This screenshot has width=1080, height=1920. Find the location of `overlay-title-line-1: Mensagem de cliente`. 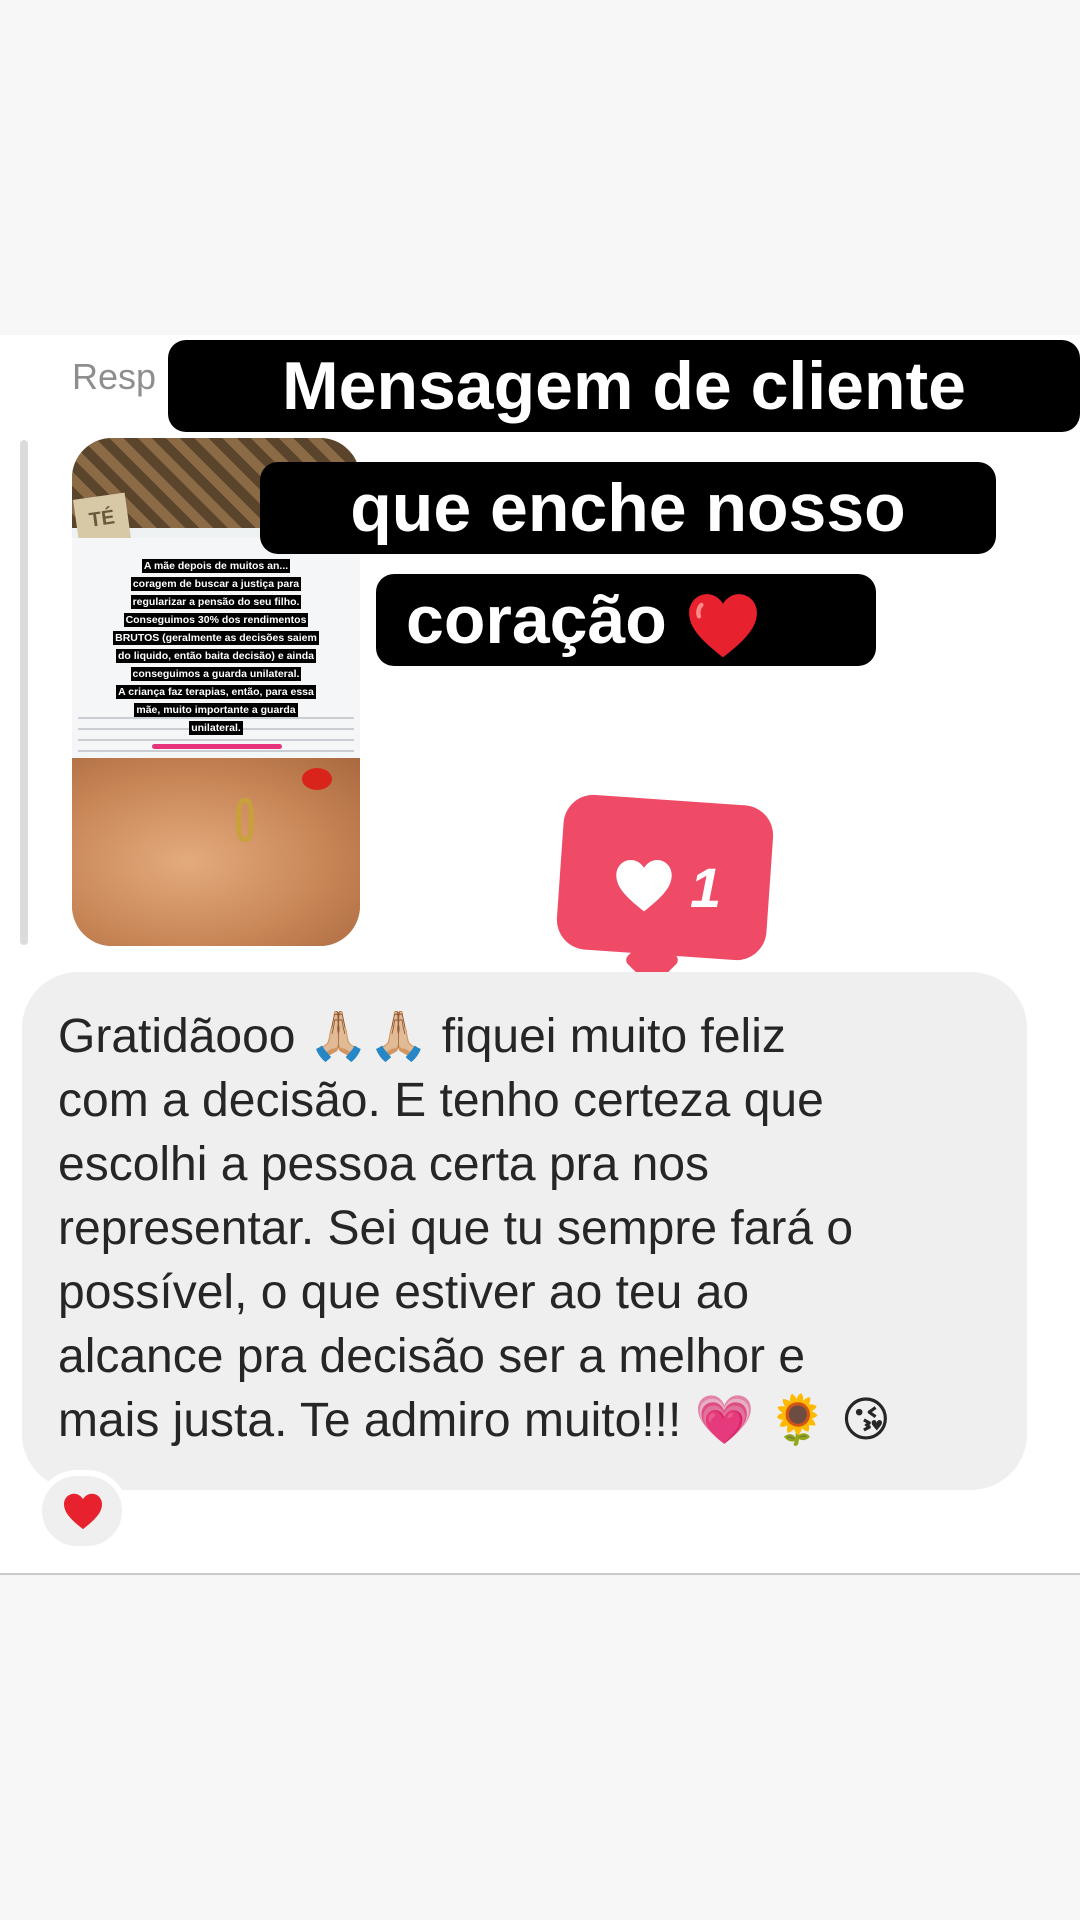

overlay-title-line-1: Mensagem de cliente is located at coordinates (624, 386).